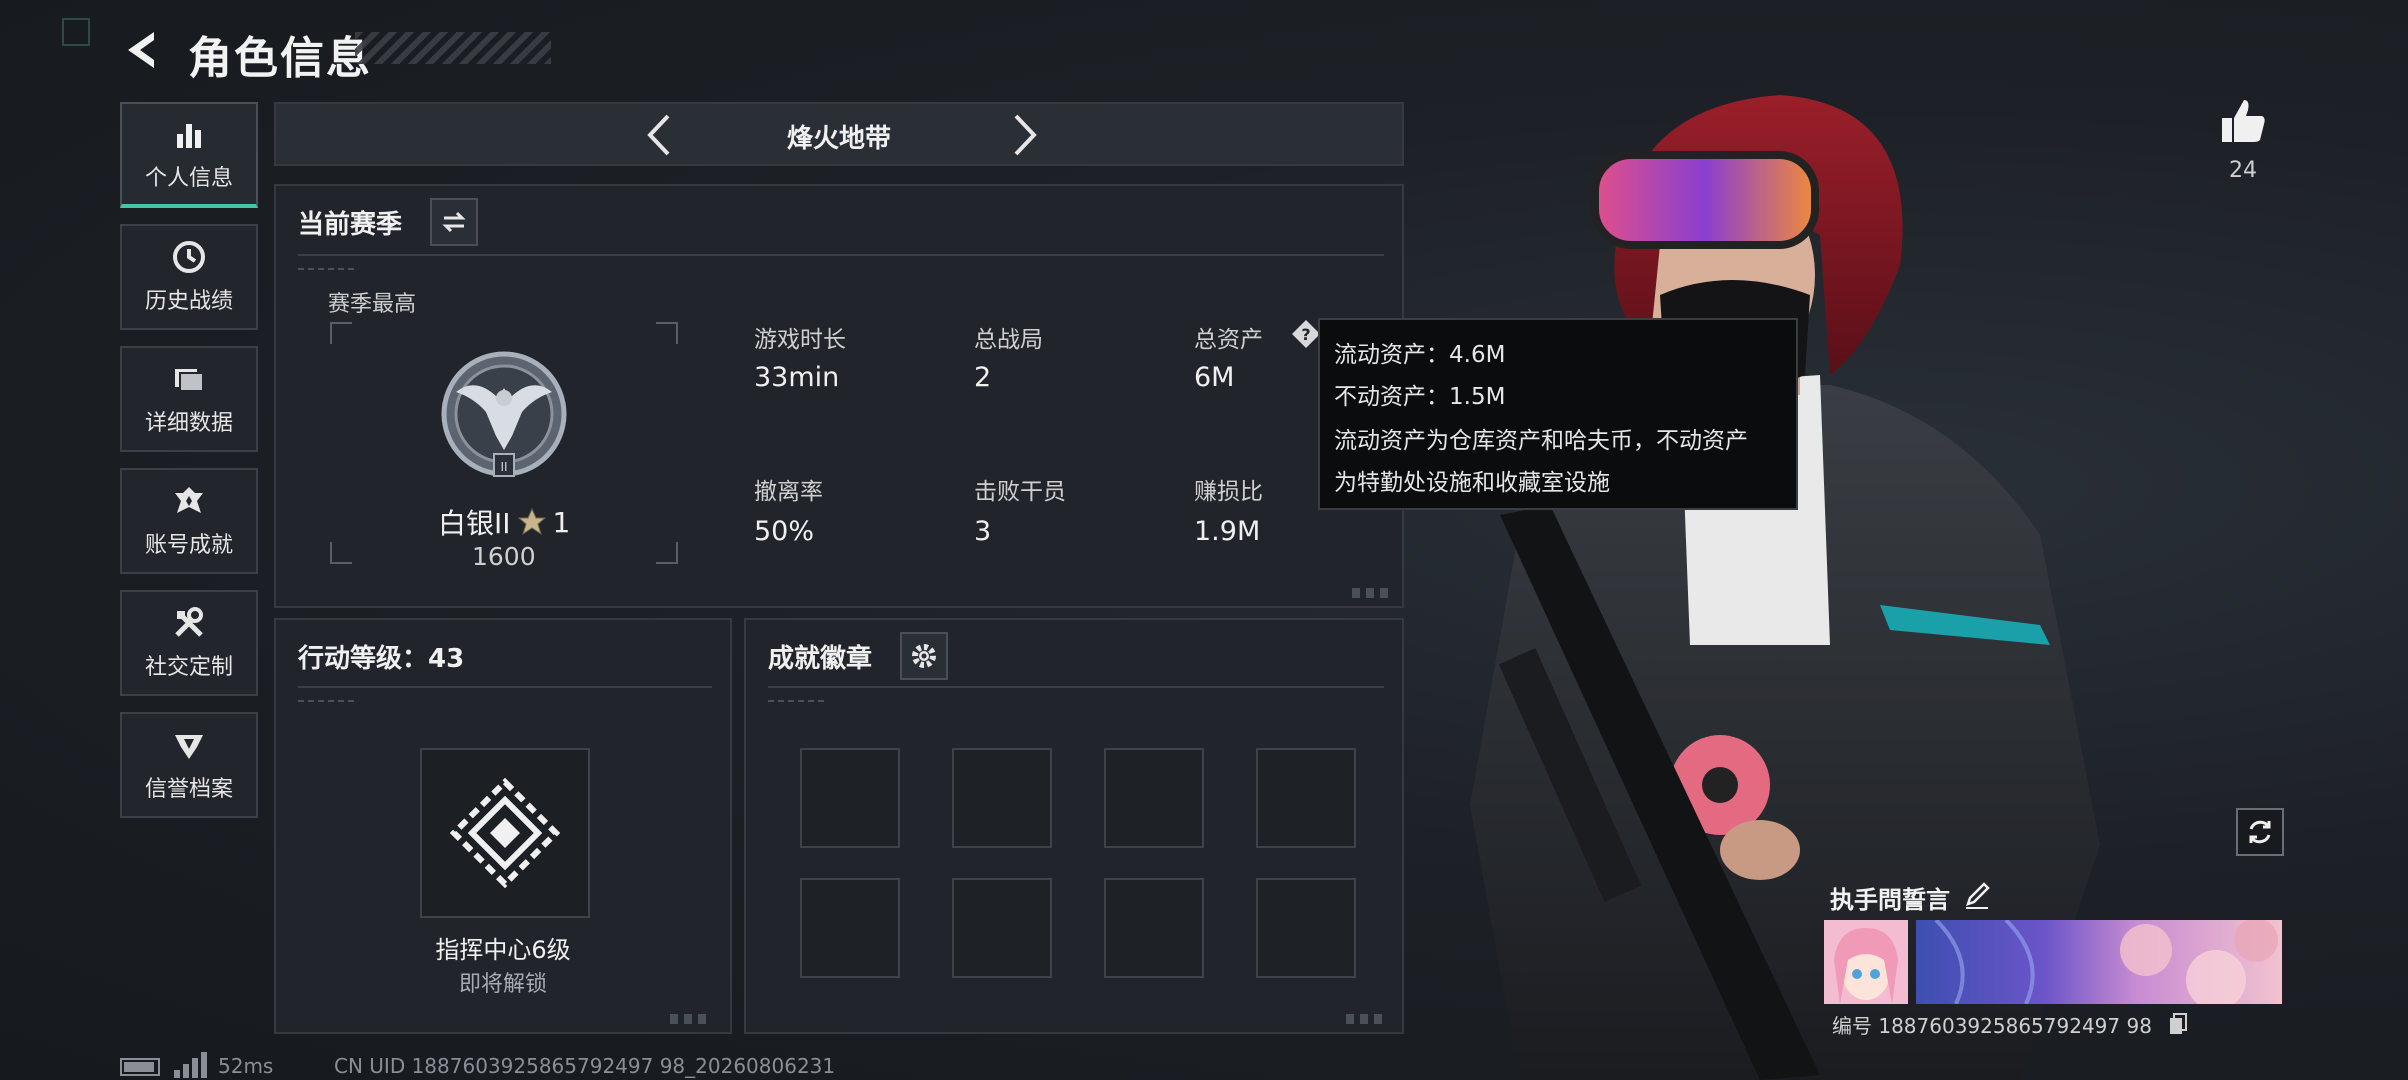  What do you see at coordinates (1228, 492) in the screenshot?
I see `stat-label-profit-ratio: 赚损比` at bounding box center [1228, 492].